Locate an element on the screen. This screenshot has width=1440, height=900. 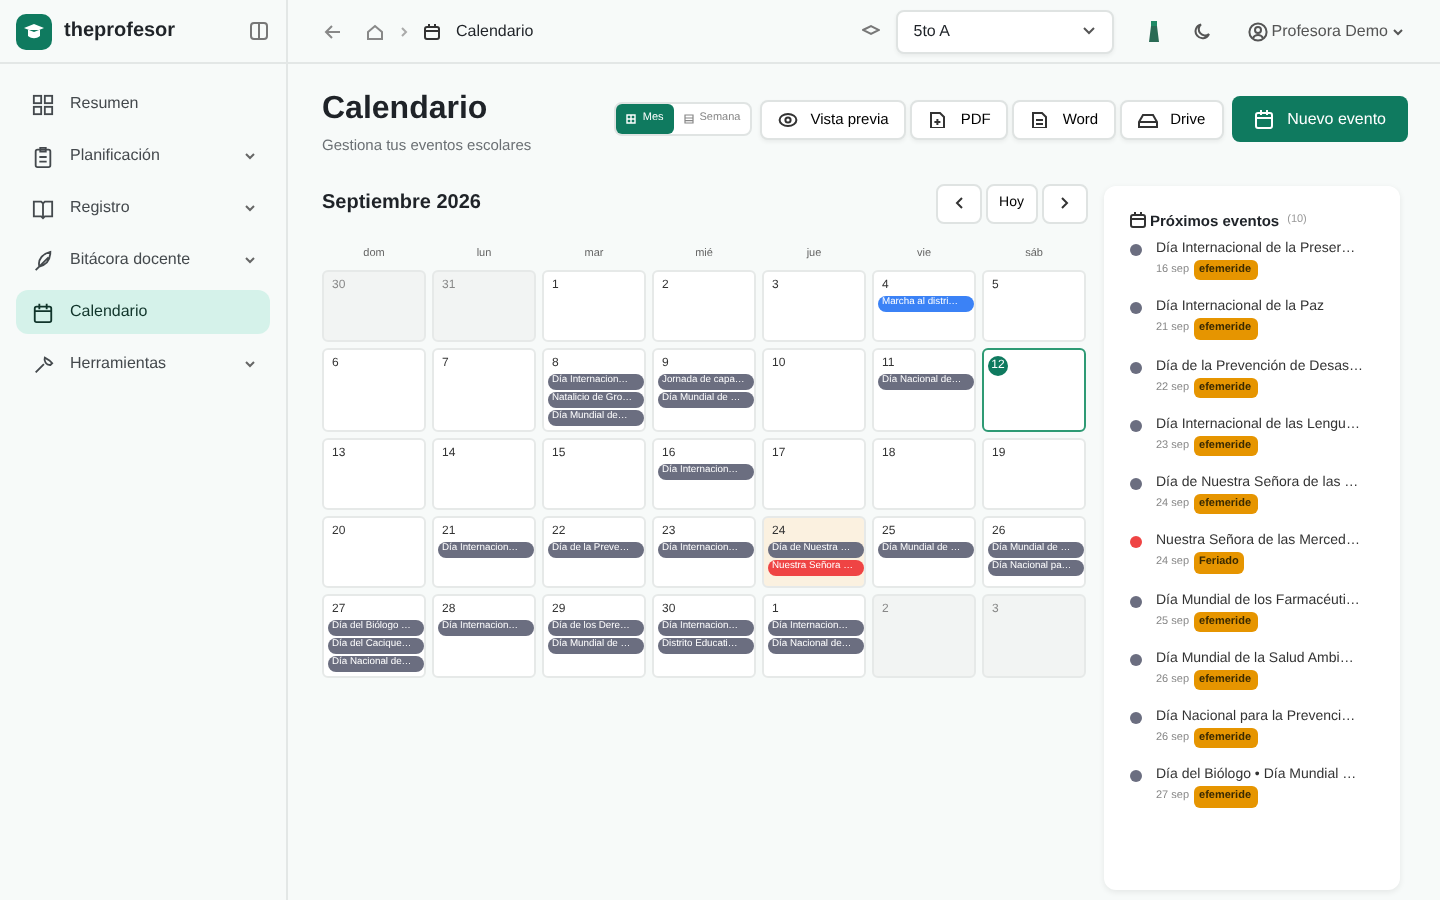
sidebar-item: Herramientas is located at coordinates (143, 364).